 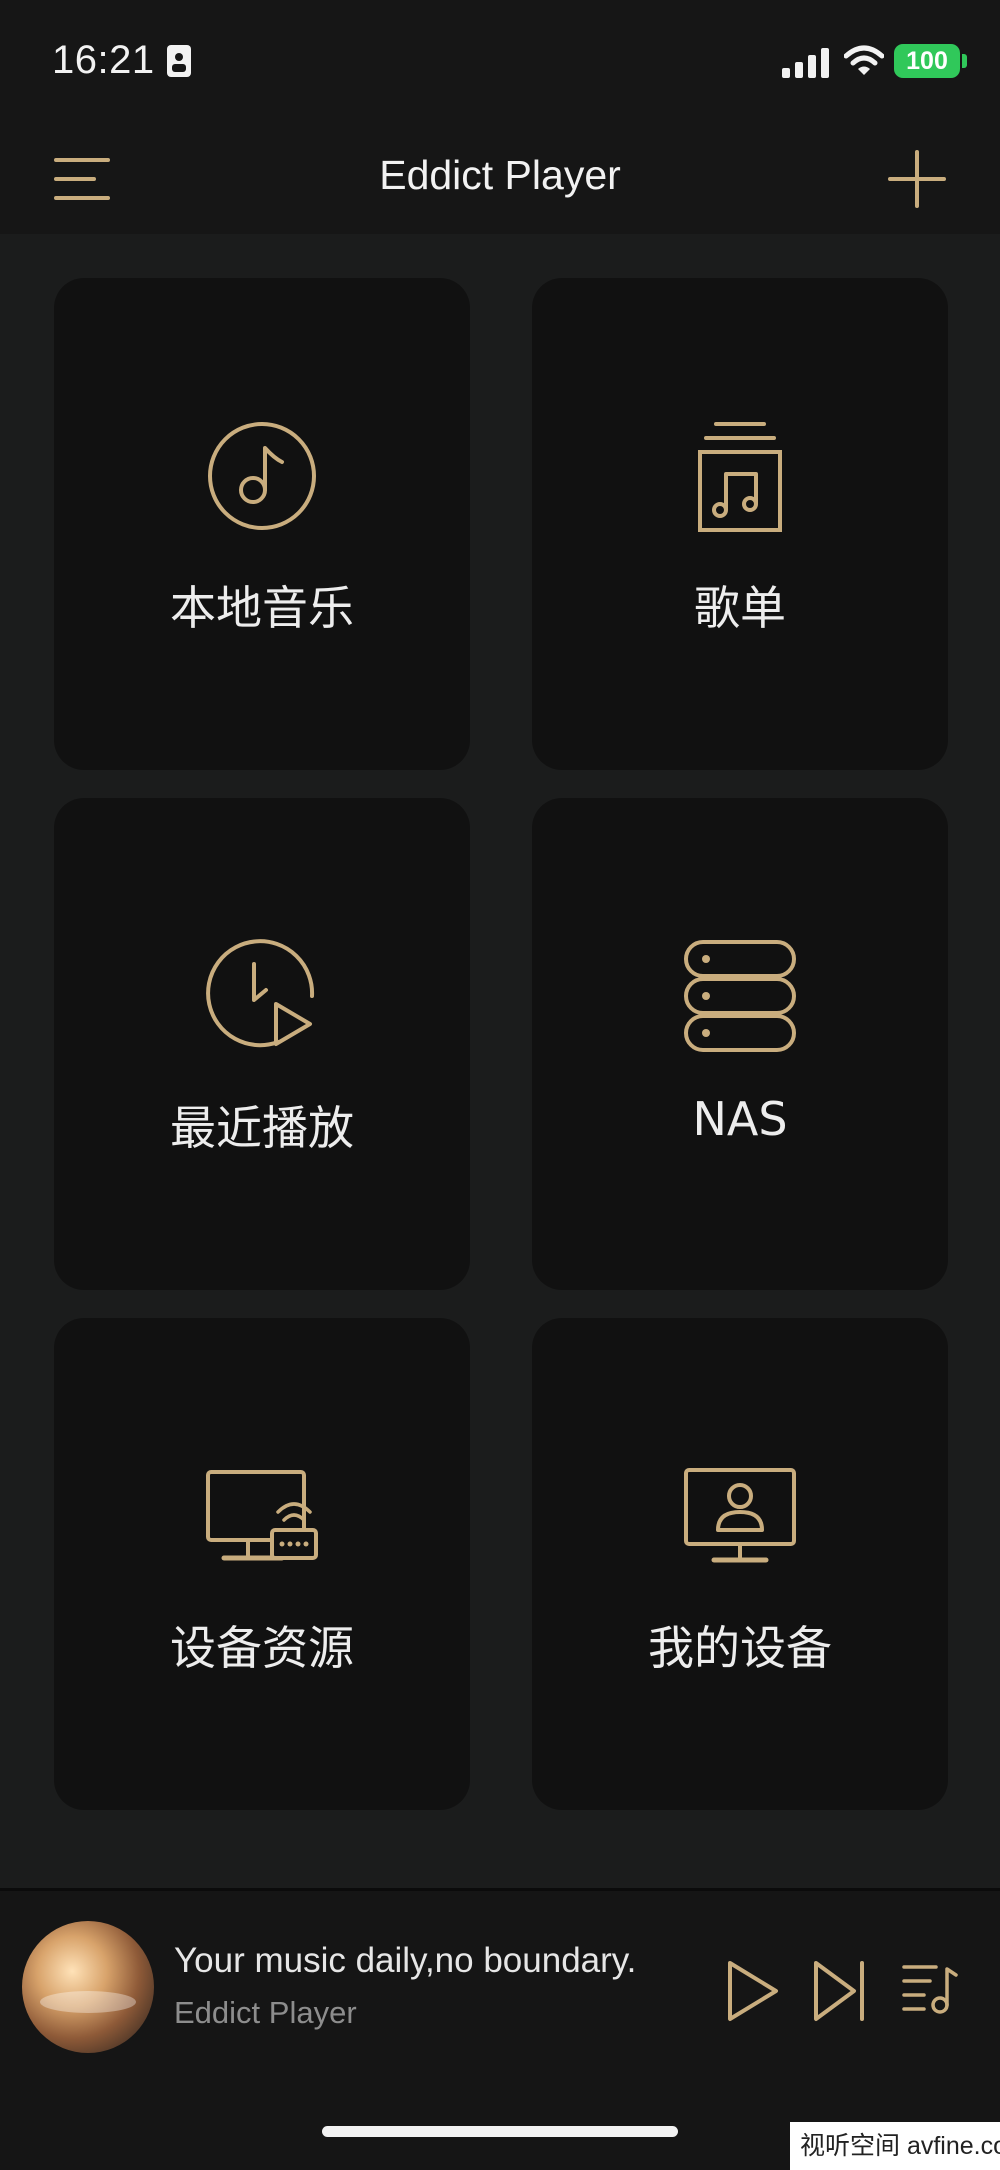 I want to click on tile-label: 设备资源, so click(x=262, y=1648).